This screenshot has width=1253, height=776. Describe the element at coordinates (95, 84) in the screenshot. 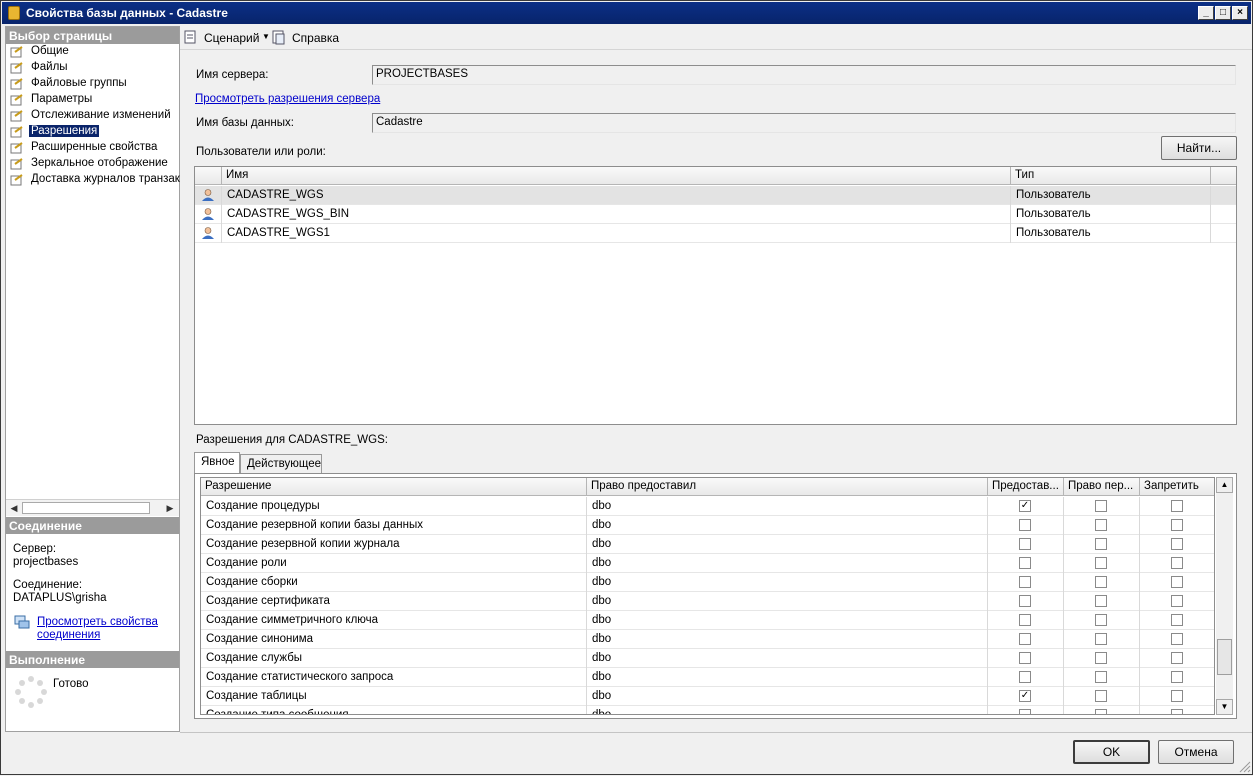

I see `nav-item: Файловые группы` at that location.